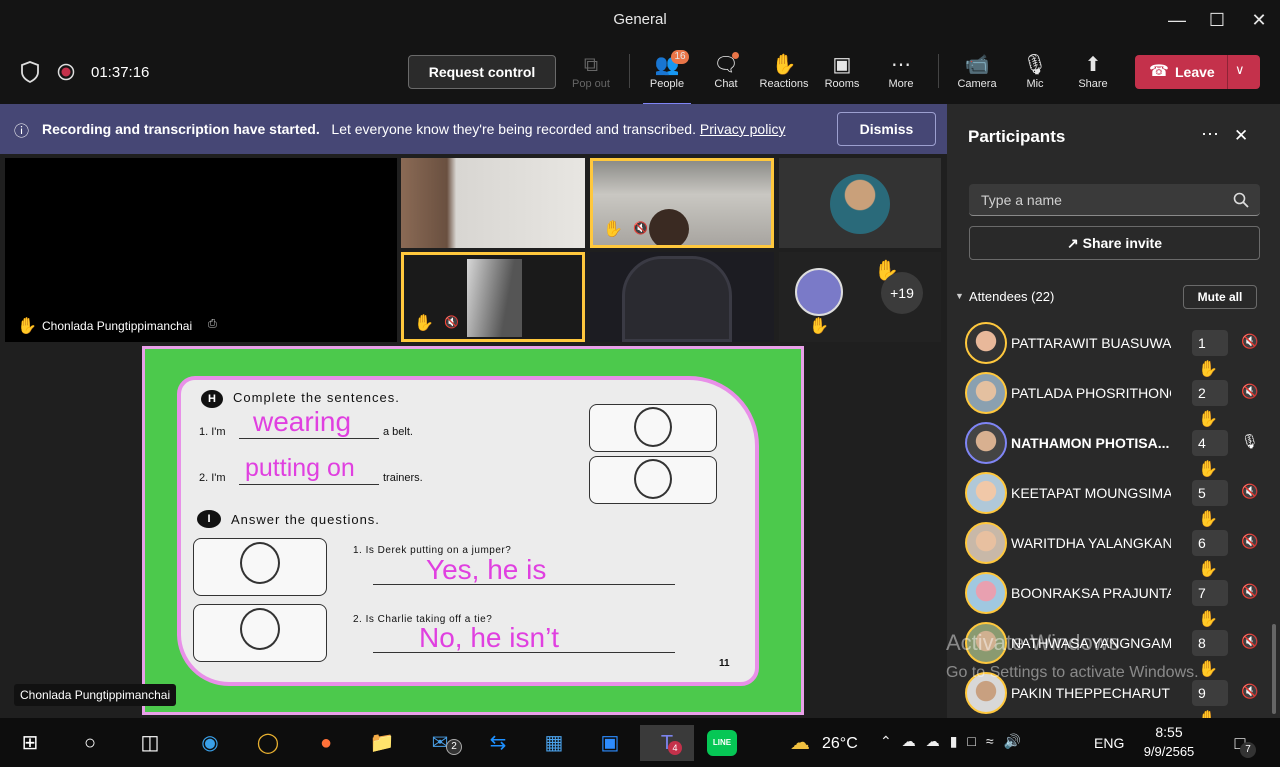 The height and width of the screenshot is (767, 1280). Describe the element at coordinates (90, 743) in the screenshot. I see `search-icon: ○` at that location.